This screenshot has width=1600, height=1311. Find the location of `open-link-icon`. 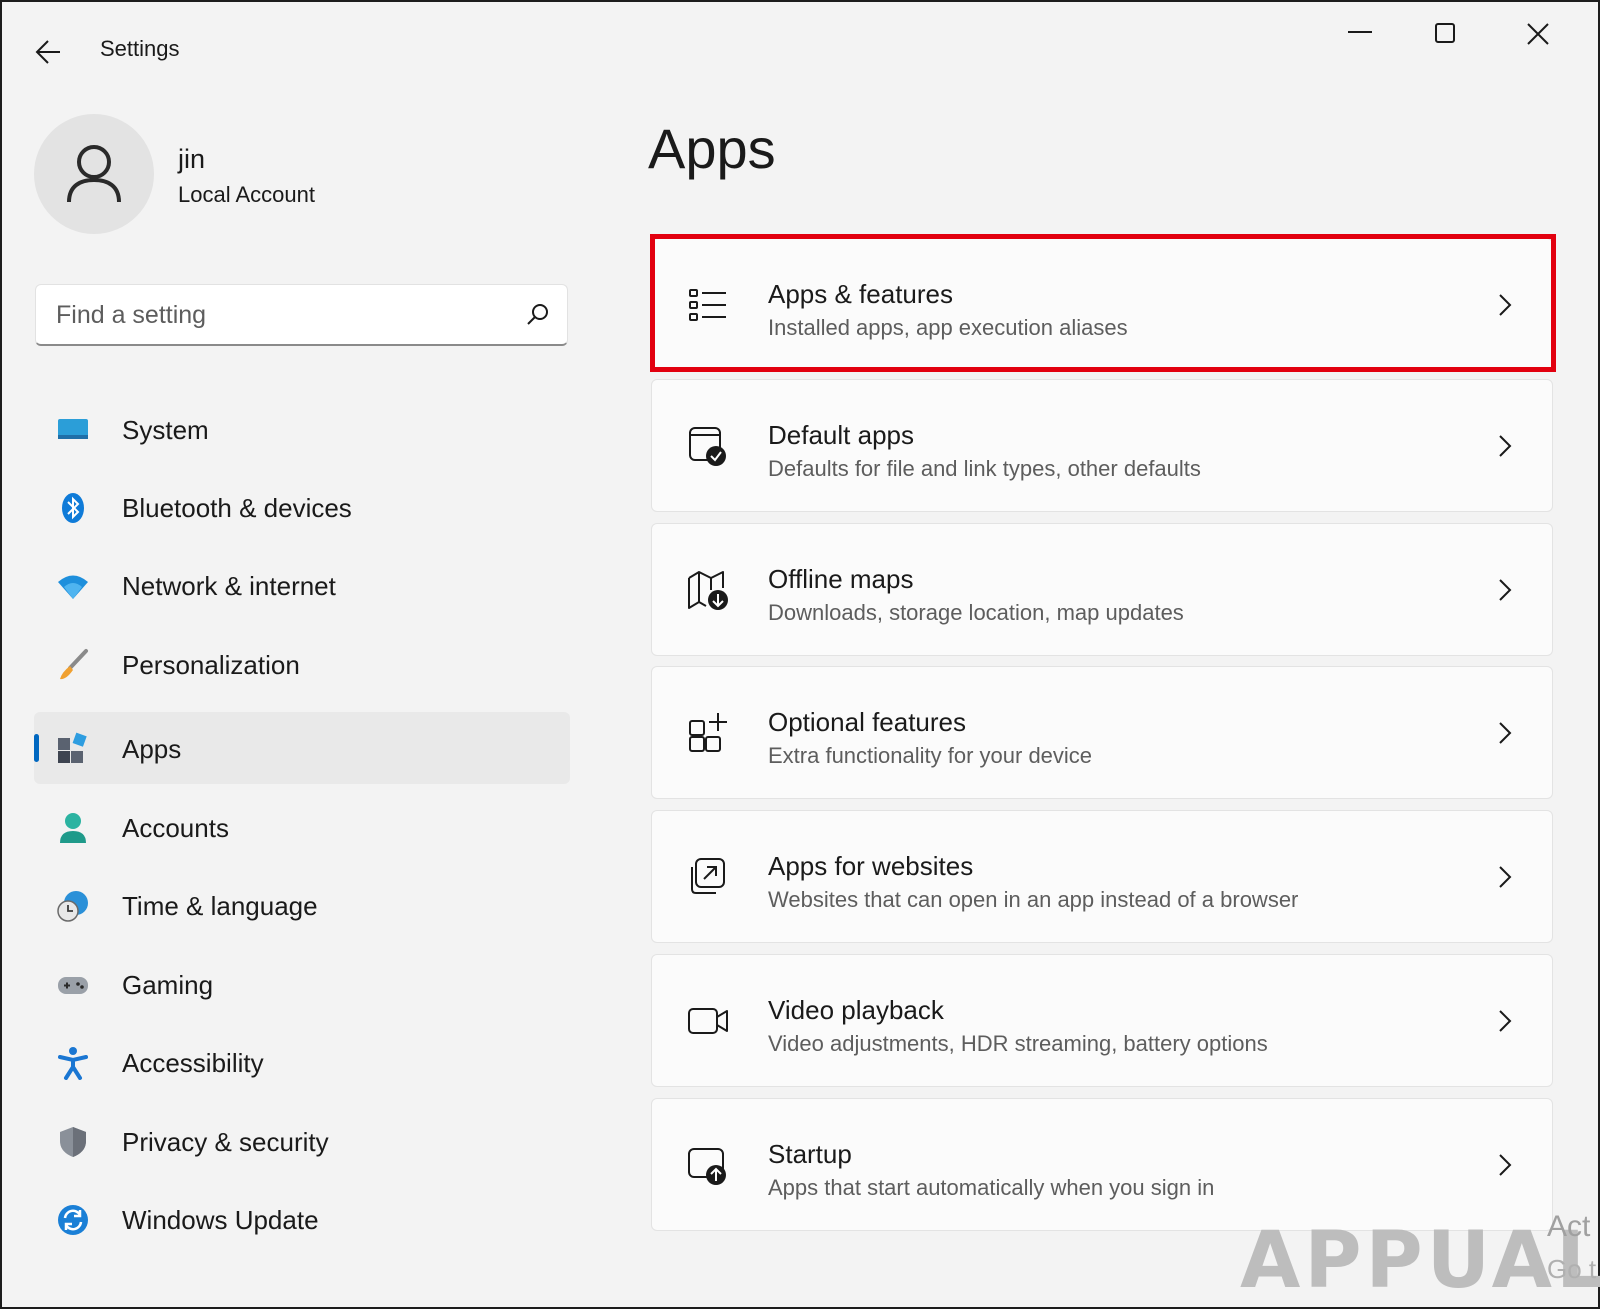

open-link-icon is located at coordinates (708, 876).